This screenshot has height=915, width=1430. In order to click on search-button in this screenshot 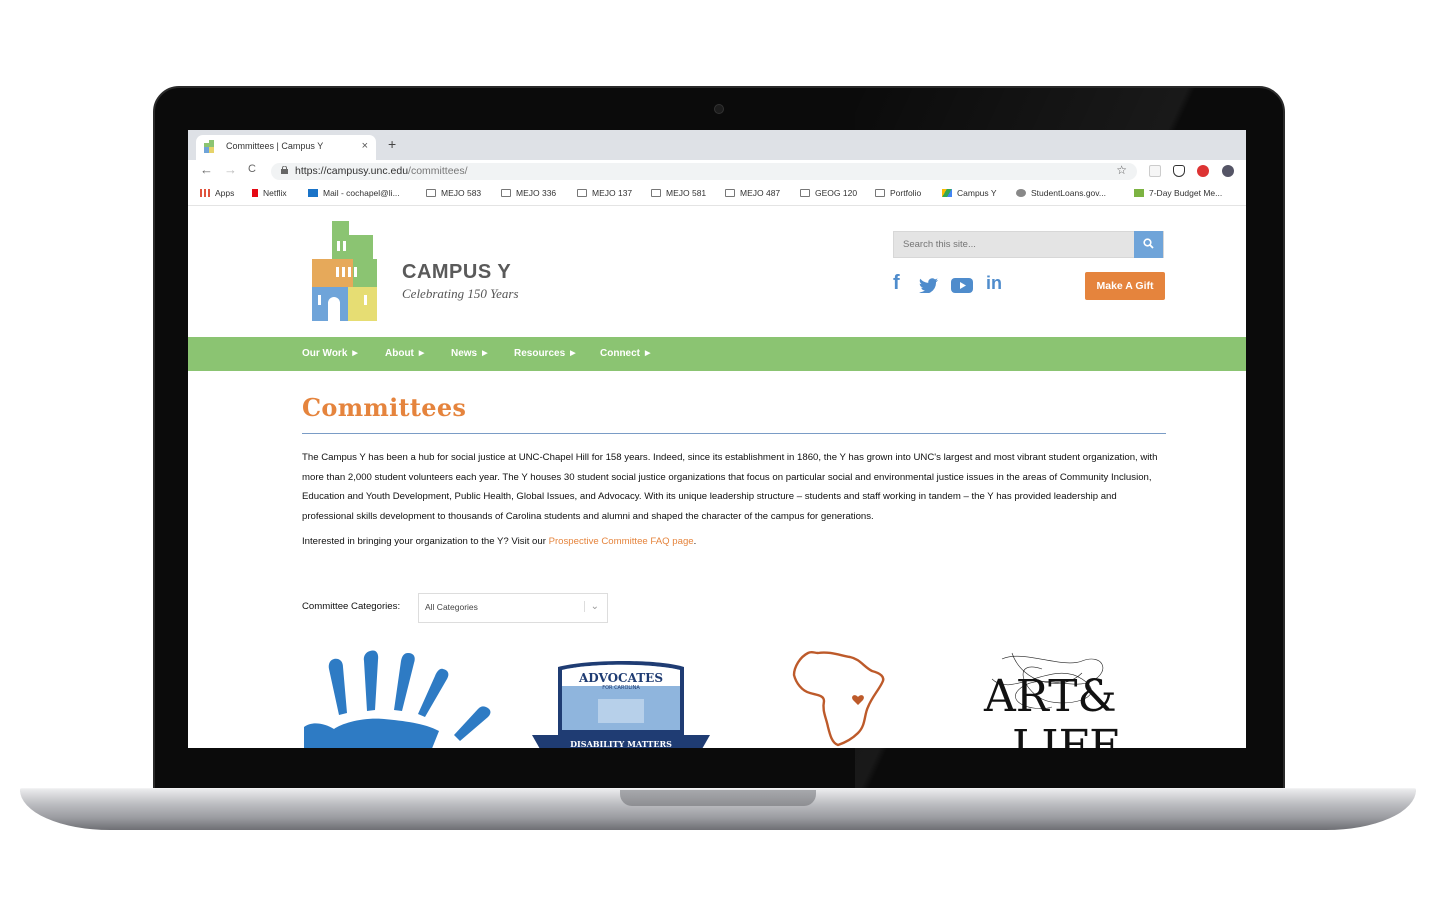, I will do `click(1148, 244)`.